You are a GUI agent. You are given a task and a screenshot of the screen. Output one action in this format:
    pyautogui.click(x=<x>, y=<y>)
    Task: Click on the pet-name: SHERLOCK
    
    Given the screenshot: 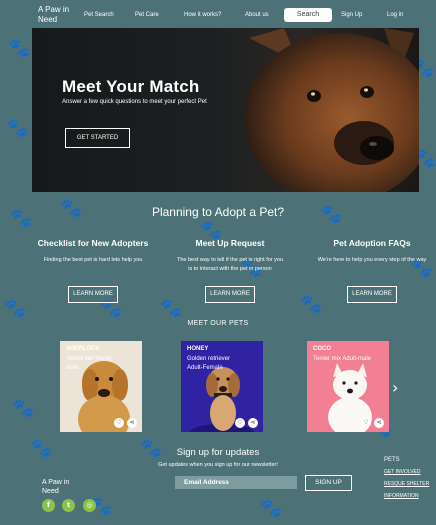 What is the action you would take?
    pyautogui.click(x=83, y=349)
    